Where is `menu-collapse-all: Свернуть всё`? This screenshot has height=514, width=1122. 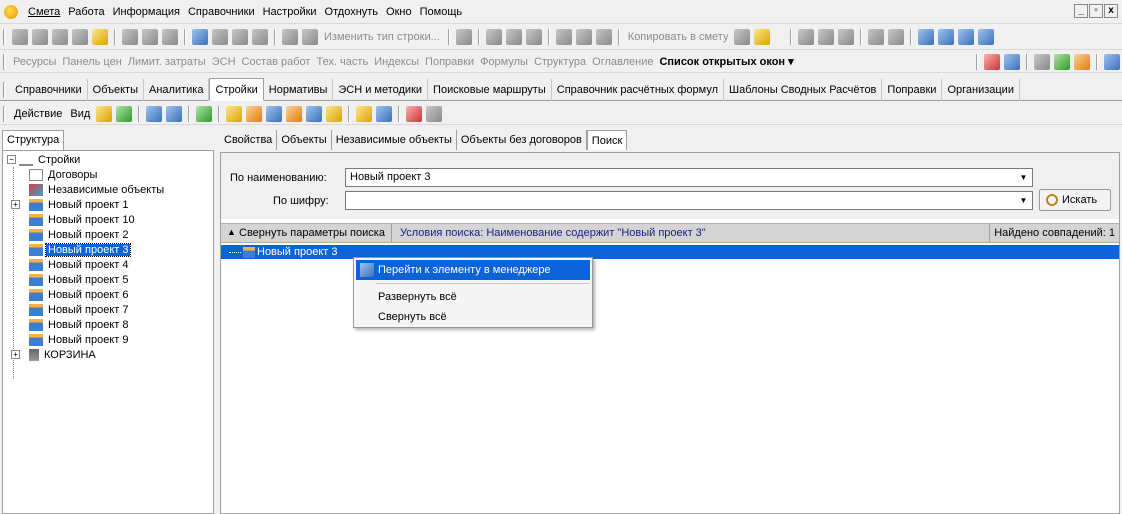
menu-collapse-all: Свернуть всё is located at coordinates (473, 317).